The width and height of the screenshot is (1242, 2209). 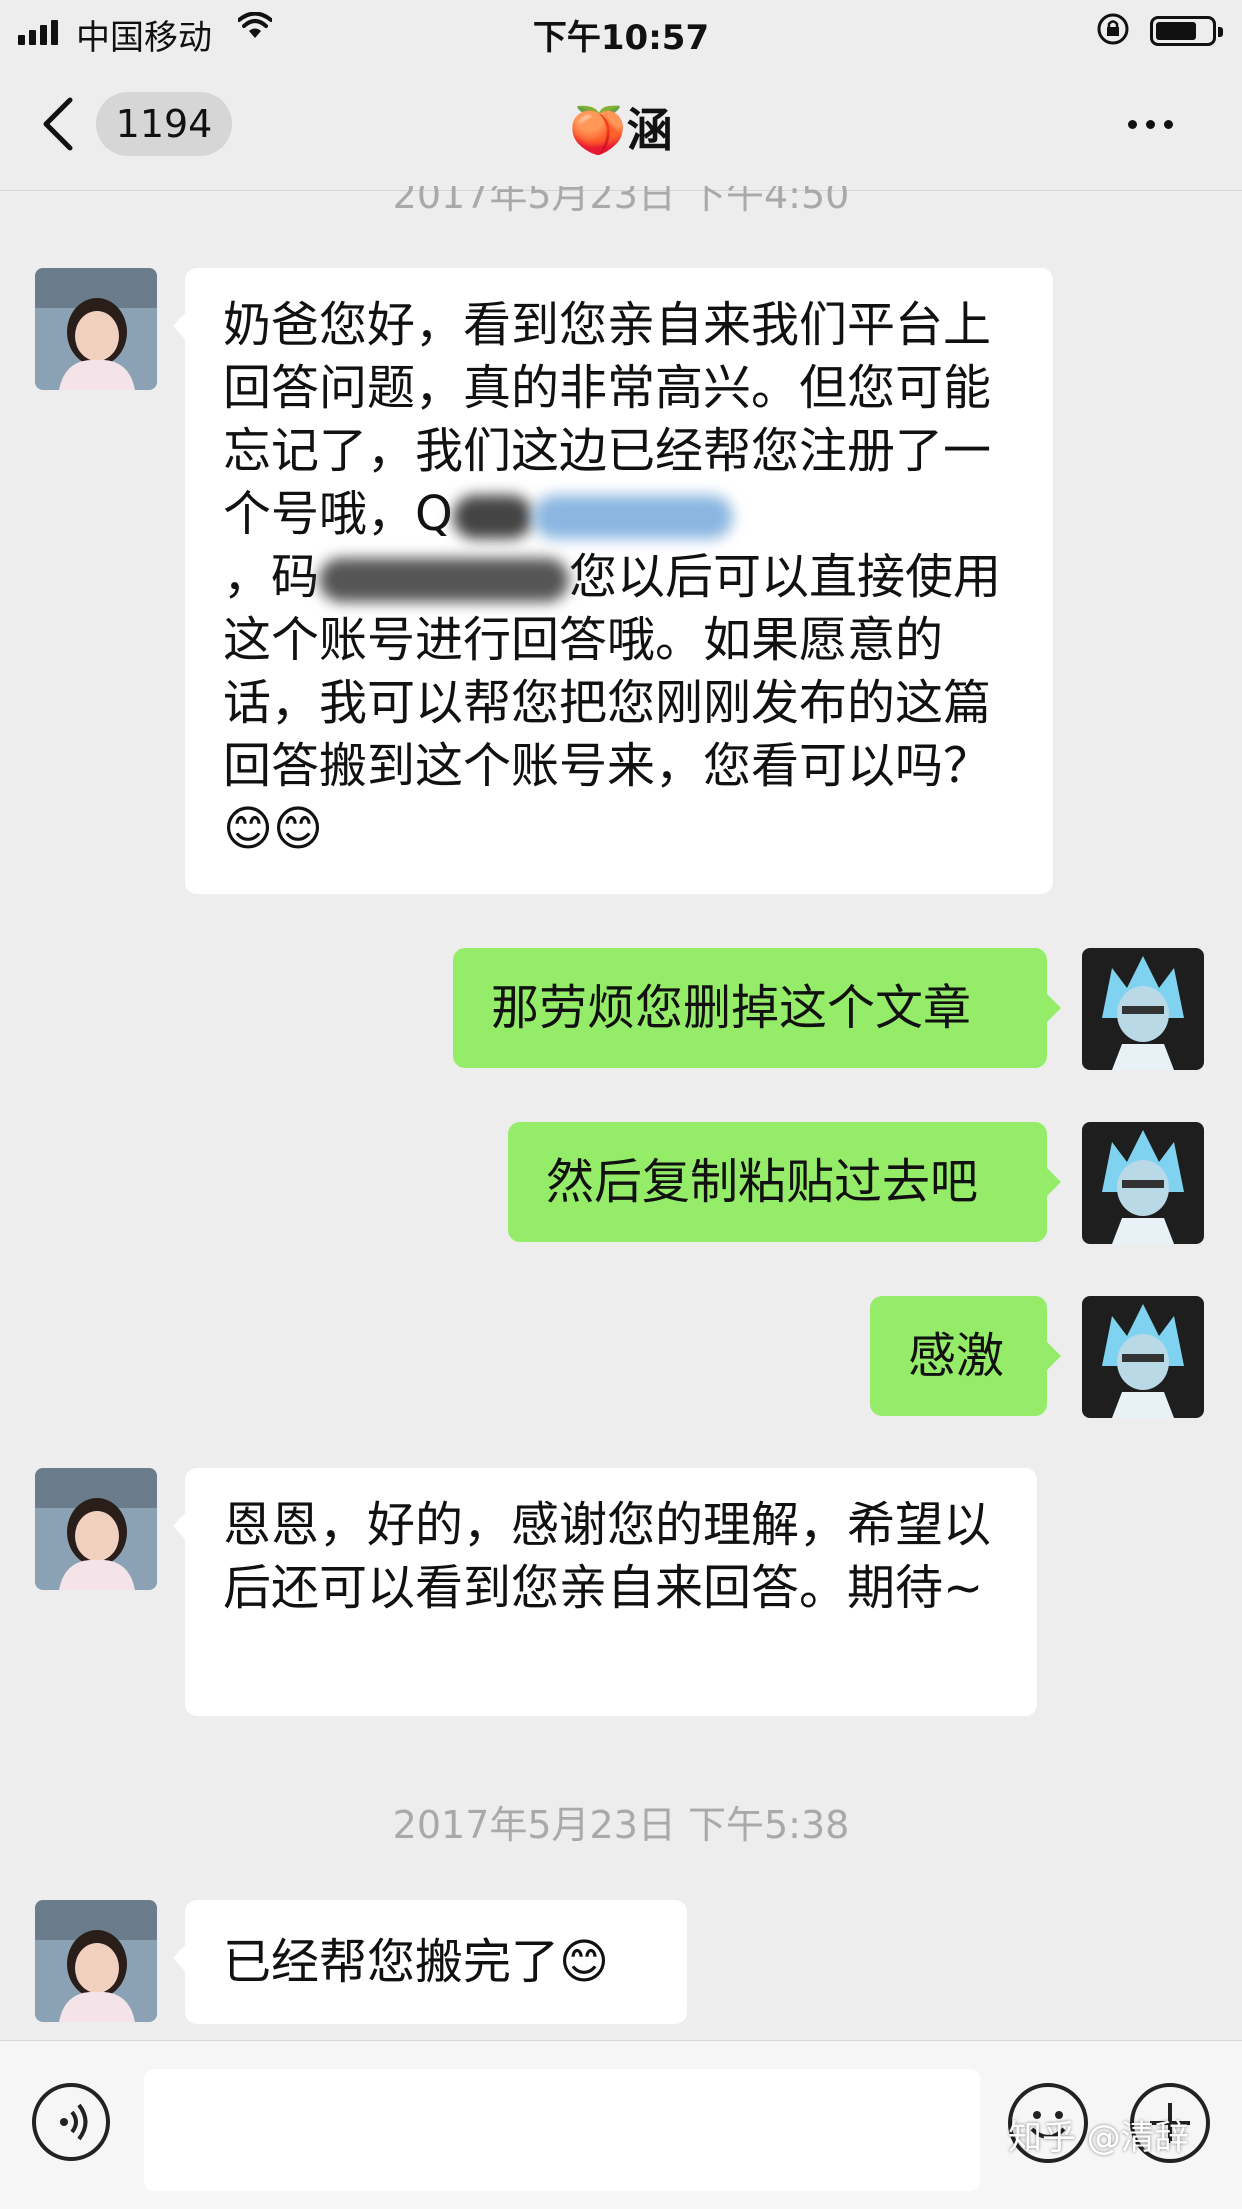 I want to click on timestamp: 2017年5月23日 下午5:38, so click(x=621, y=1825).